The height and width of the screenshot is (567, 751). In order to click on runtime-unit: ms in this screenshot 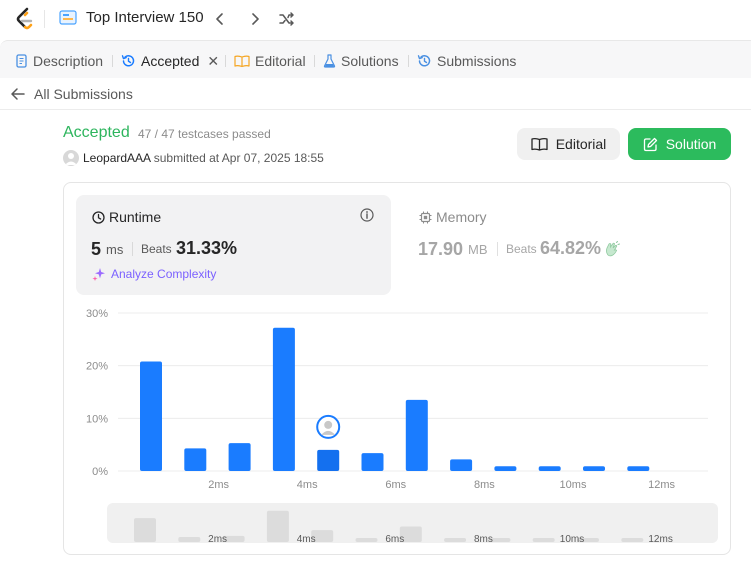, I will do `click(115, 249)`.